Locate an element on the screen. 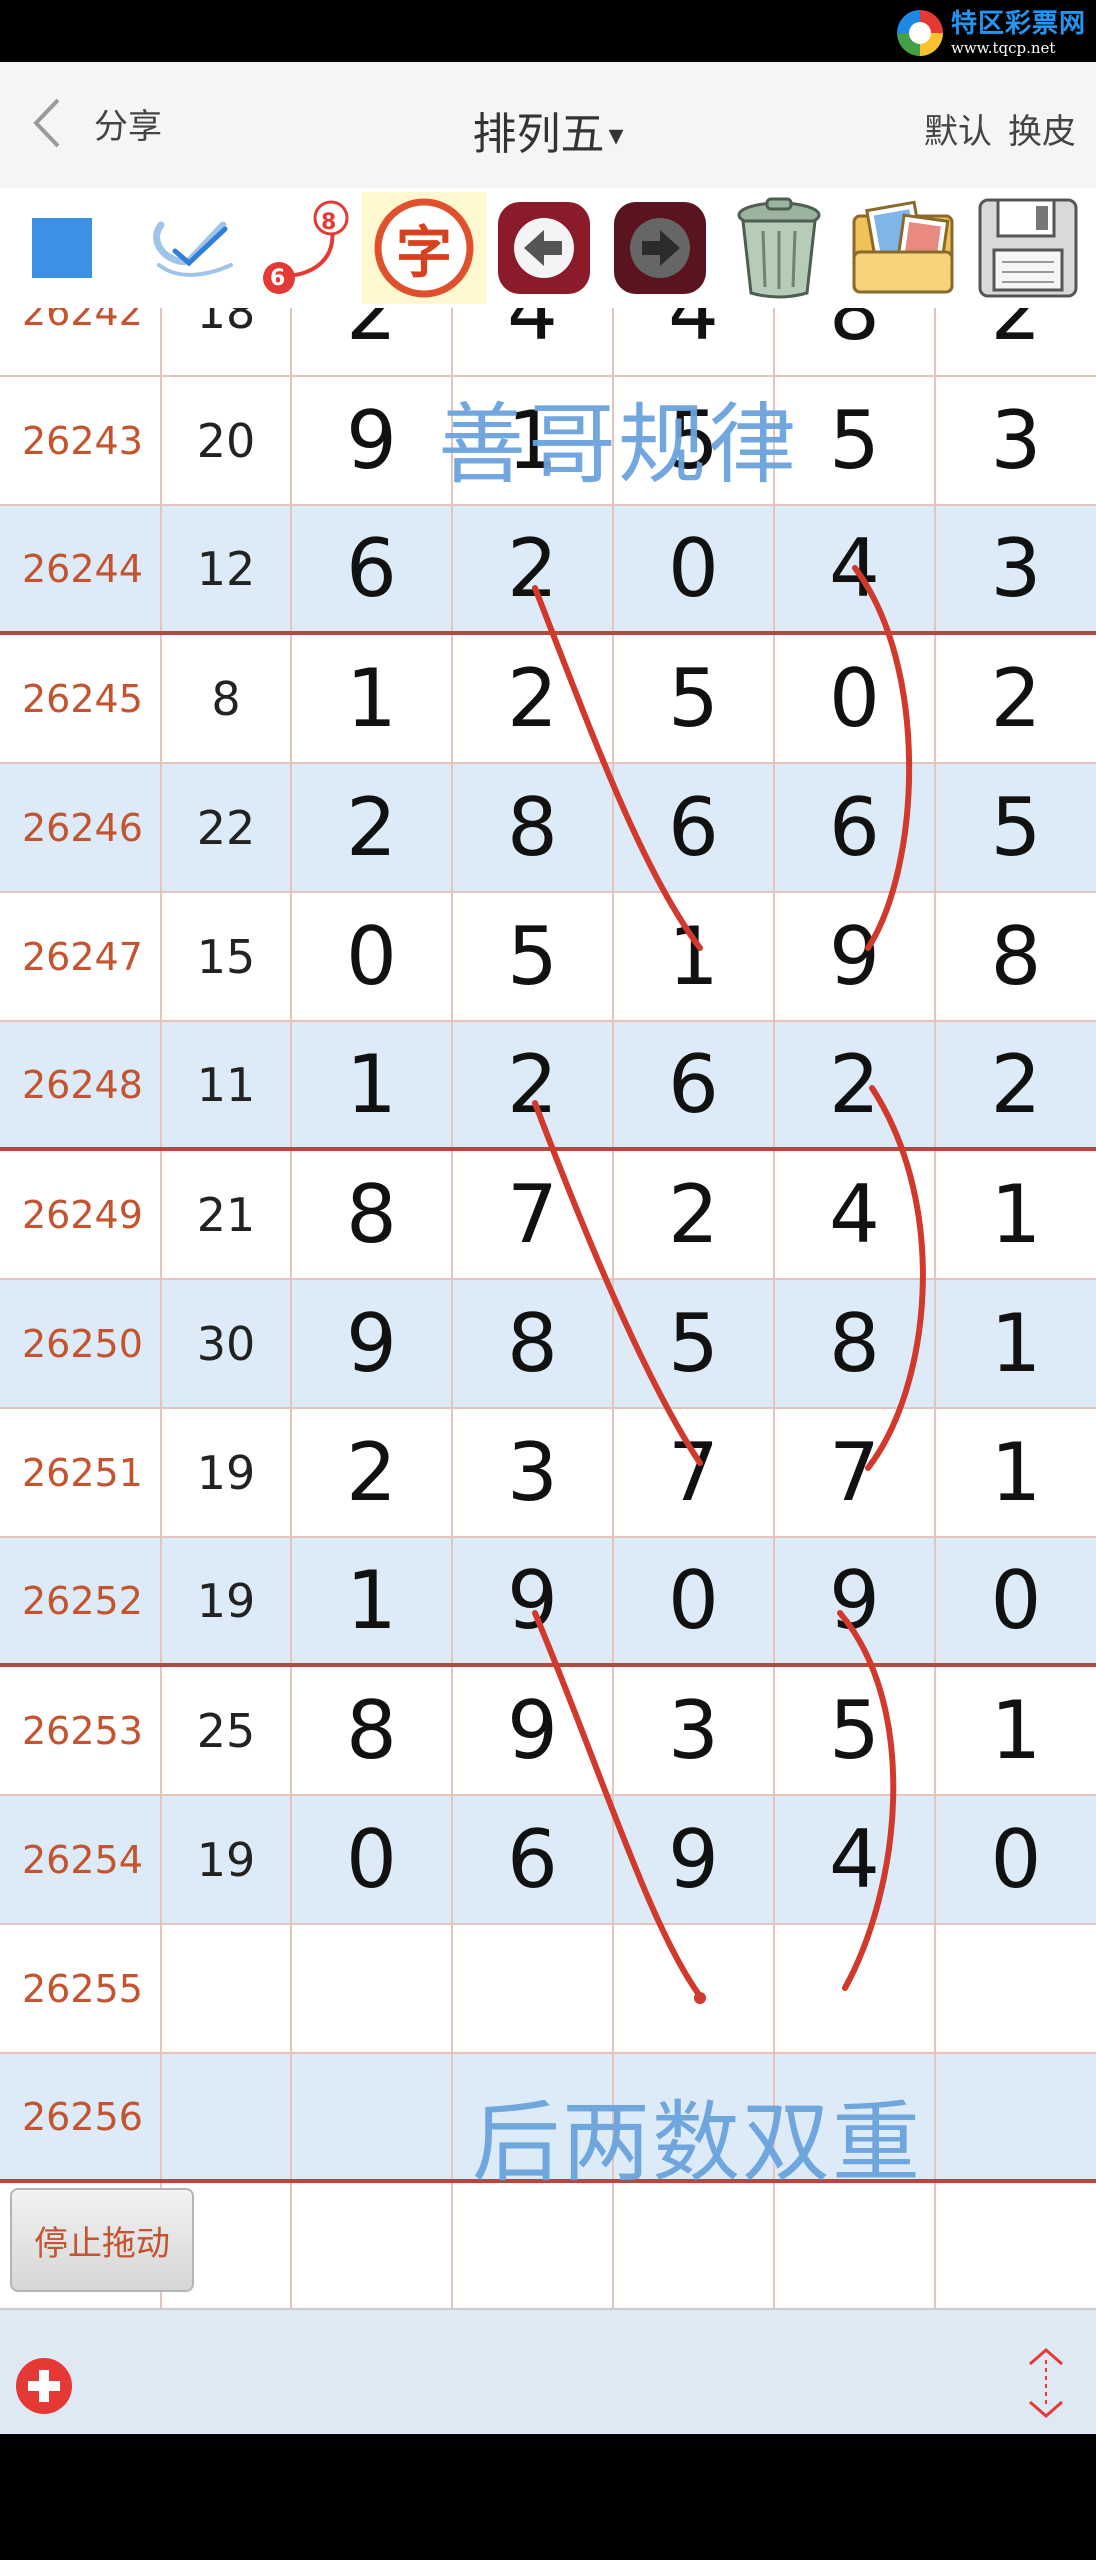  floppy-disk-icon is located at coordinates (1028, 248).